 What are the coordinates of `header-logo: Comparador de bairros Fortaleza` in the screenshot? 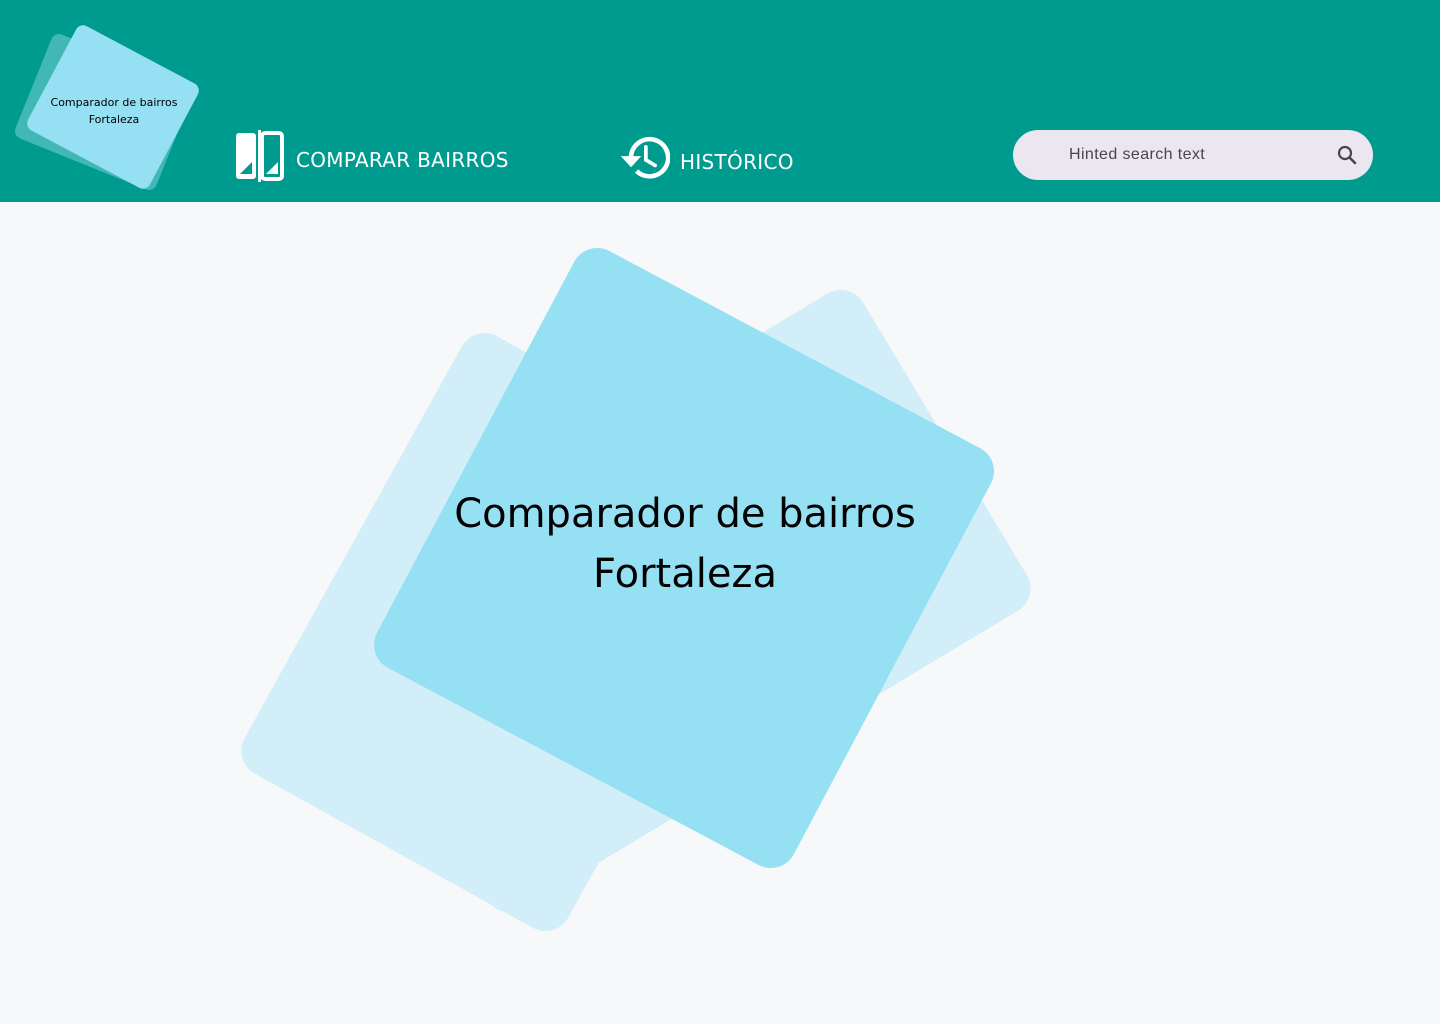 It's located at (105, 101).